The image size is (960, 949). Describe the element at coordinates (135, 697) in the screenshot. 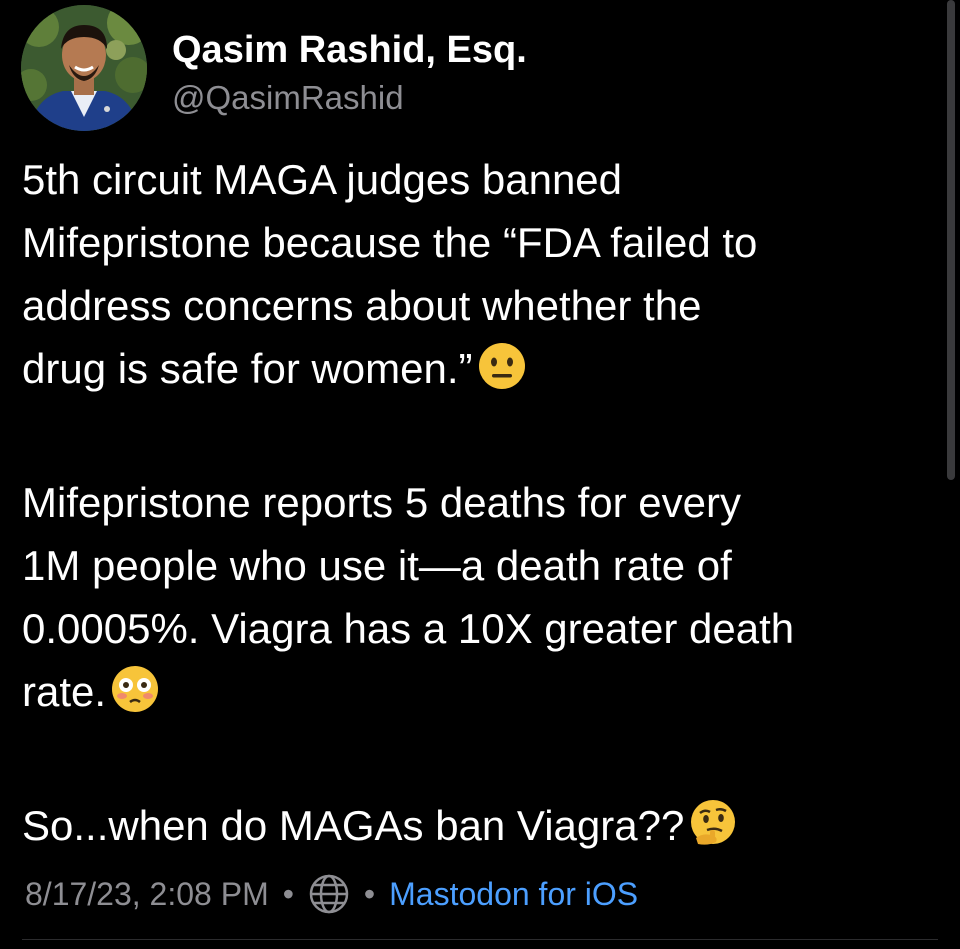

I see `flushed-face-emoji-icon` at that location.